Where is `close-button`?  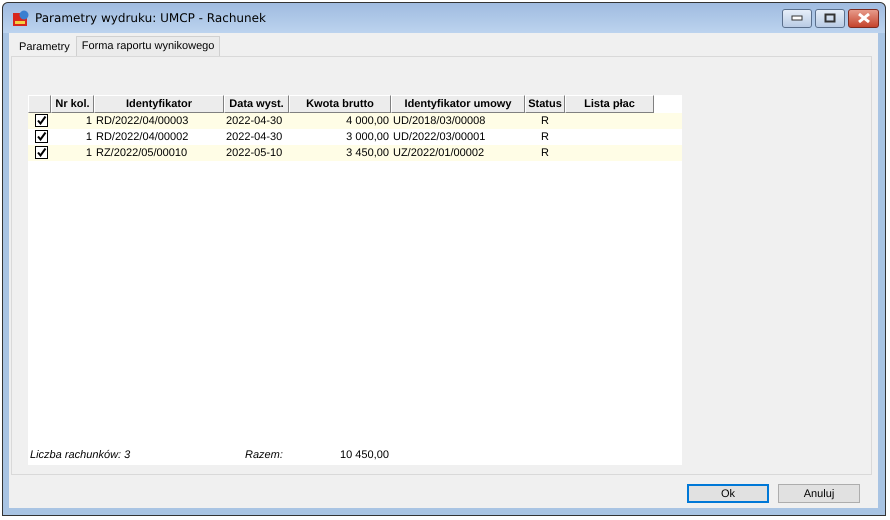 close-button is located at coordinates (863, 18).